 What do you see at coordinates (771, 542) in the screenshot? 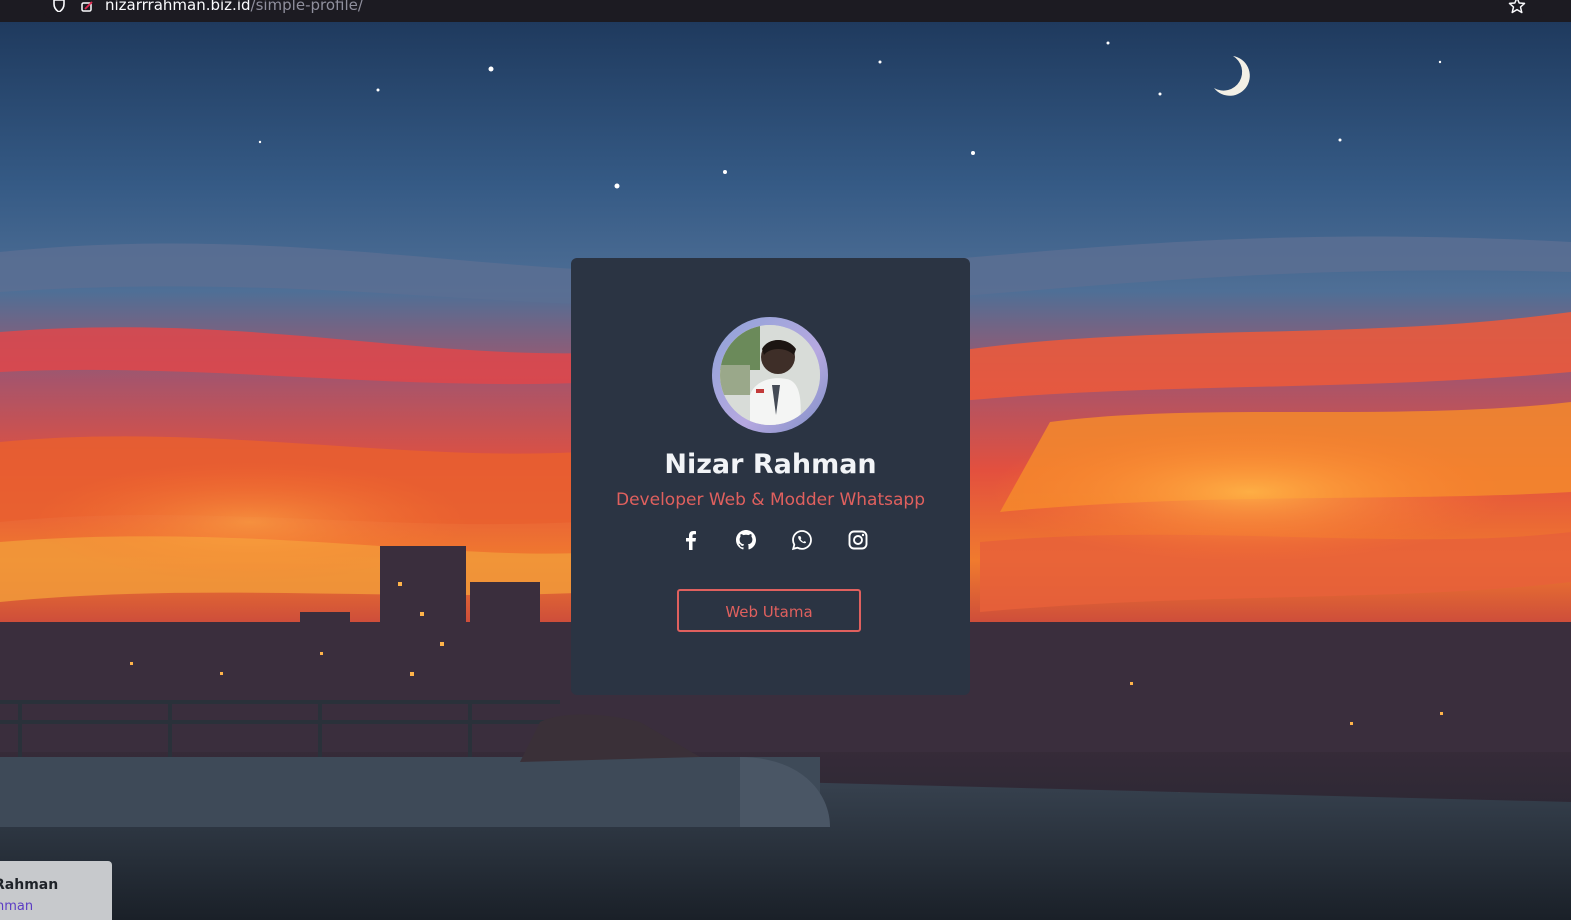
I see `social-links` at bounding box center [771, 542].